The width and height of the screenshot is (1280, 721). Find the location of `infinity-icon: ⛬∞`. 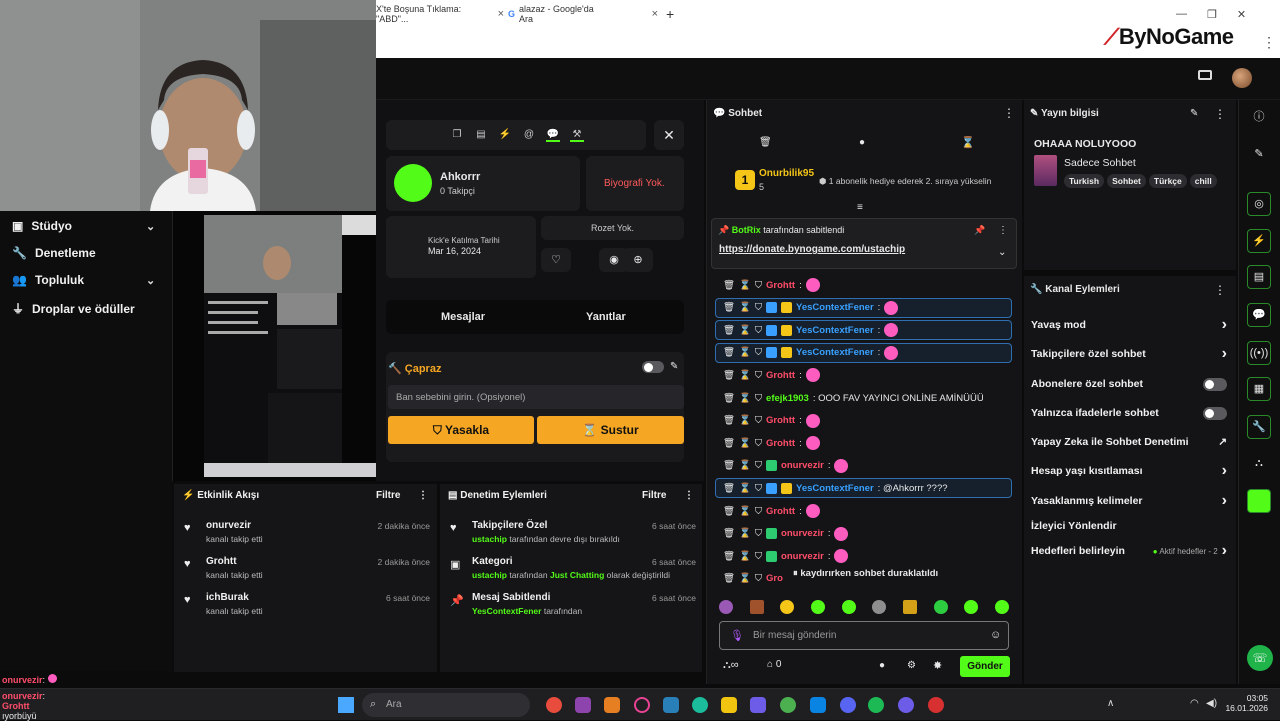

infinity-icon: ⛬∞ is located at coordinates (731, 665).